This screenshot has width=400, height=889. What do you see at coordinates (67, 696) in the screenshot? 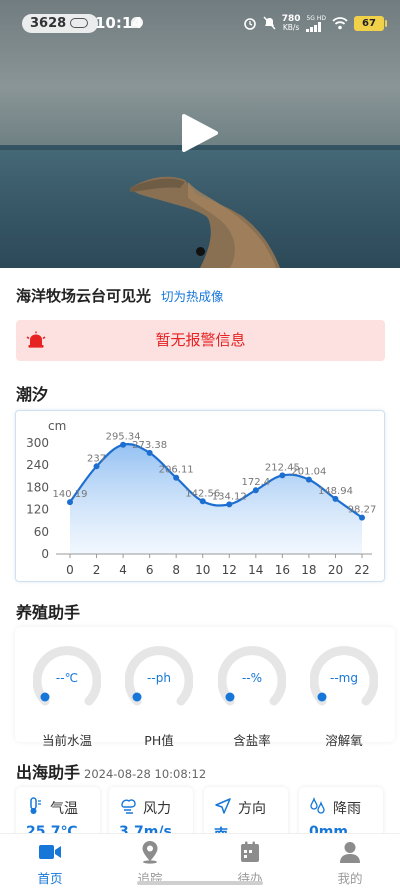
I see `gauge-water-temp: --℃ 当前水温` at bounding box center [67, 696].